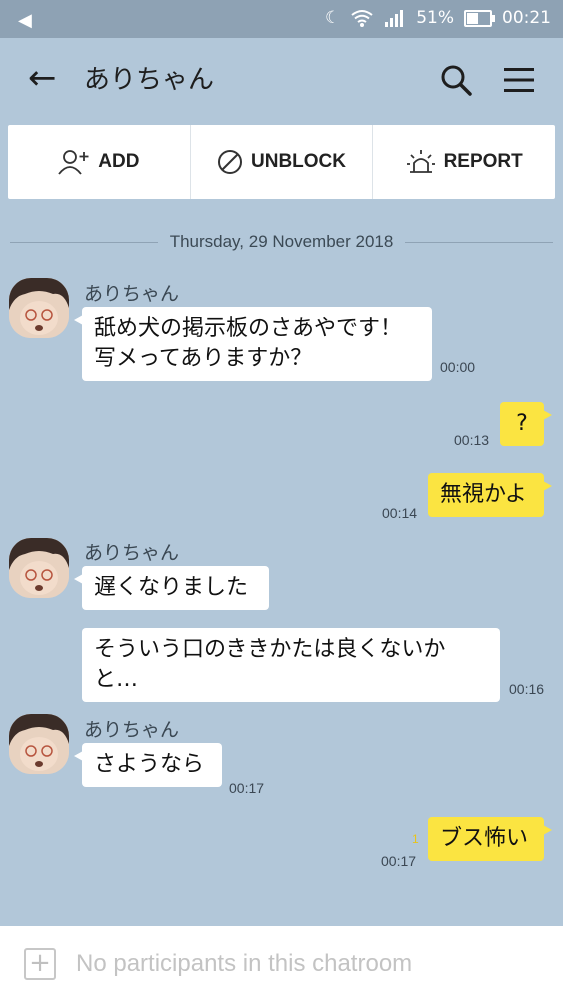 This screenshot has height=1000, width=563. Describe the element at coordinates (270, 649) in the screenshot. I see `message-text-line: そういう口のききかたは良くないか` at that location.